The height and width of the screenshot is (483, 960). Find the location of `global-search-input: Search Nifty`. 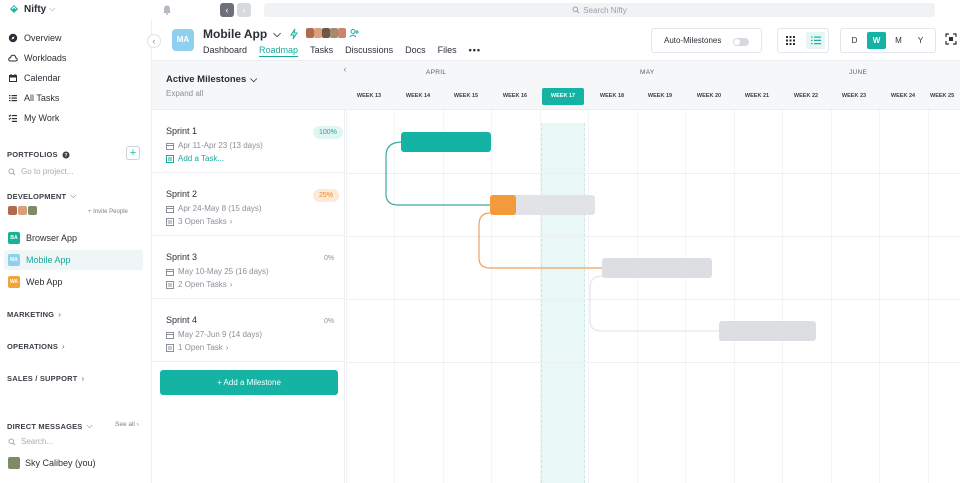

global-search-input: Search Nifty is located at coordinates (599, 10).